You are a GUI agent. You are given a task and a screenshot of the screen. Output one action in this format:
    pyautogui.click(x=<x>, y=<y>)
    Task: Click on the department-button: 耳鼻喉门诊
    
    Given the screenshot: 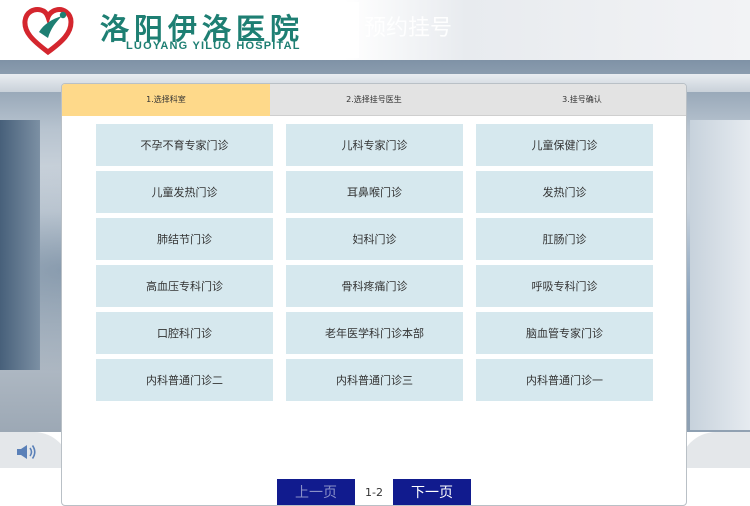 What is the action you would take?
    pyautogui.click(x=374, y=192)
    